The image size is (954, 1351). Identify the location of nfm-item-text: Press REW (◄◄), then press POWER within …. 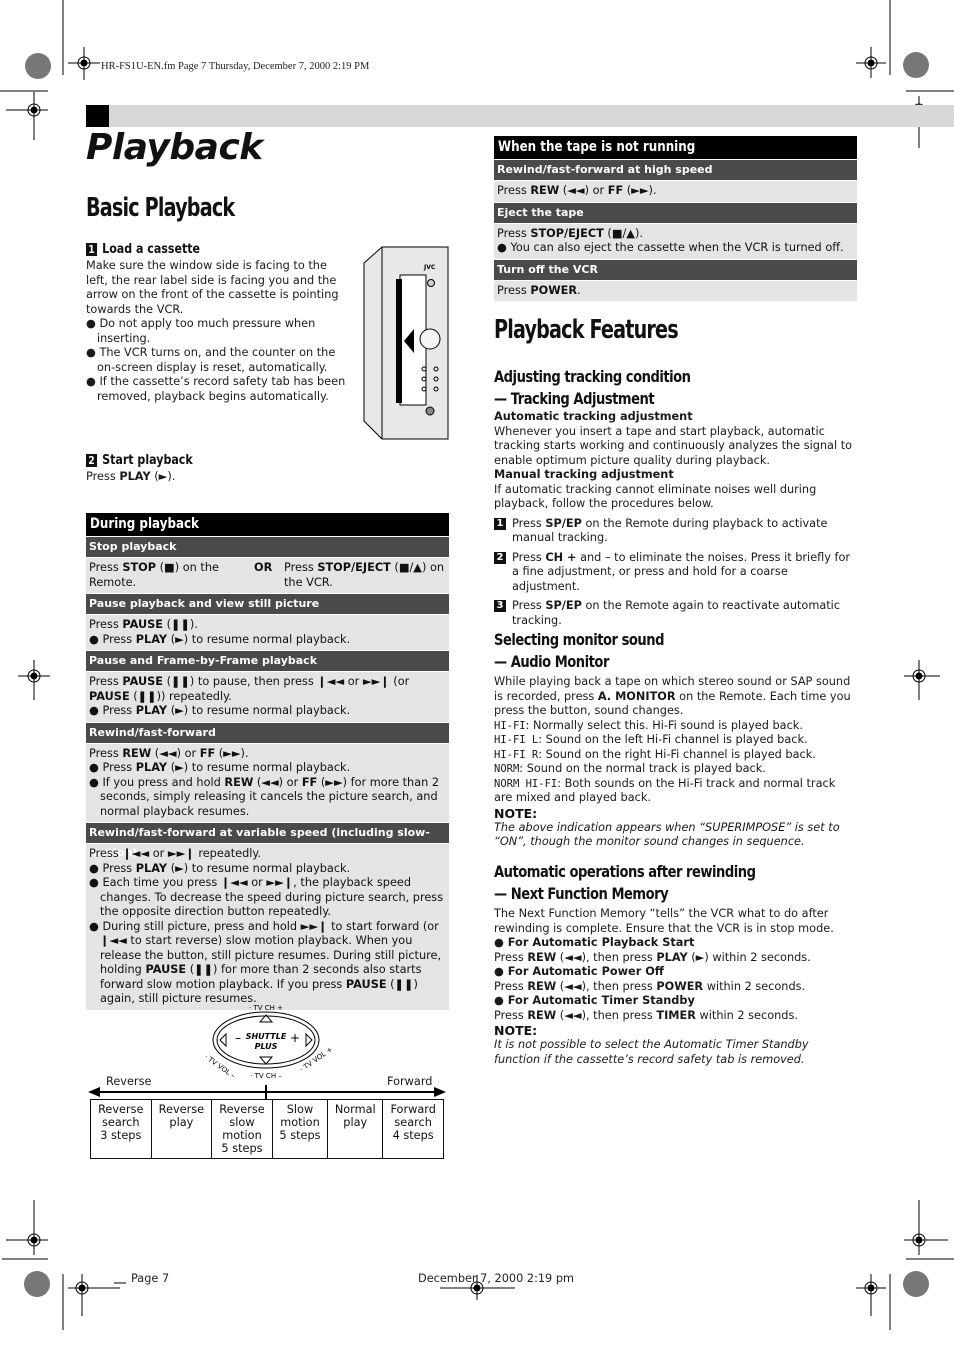
(650, 986).